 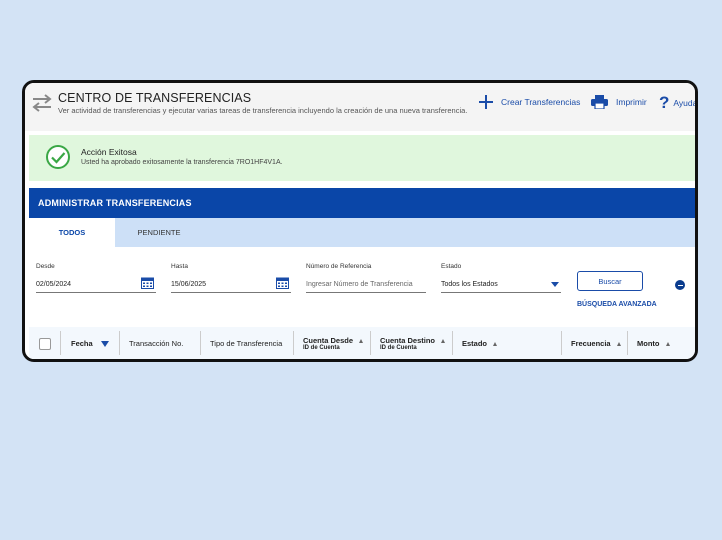 What do you see at coordinates (179, 266) in the screenshot?
I see `hasta-label: Hasta` at bounding box center [179, 266].